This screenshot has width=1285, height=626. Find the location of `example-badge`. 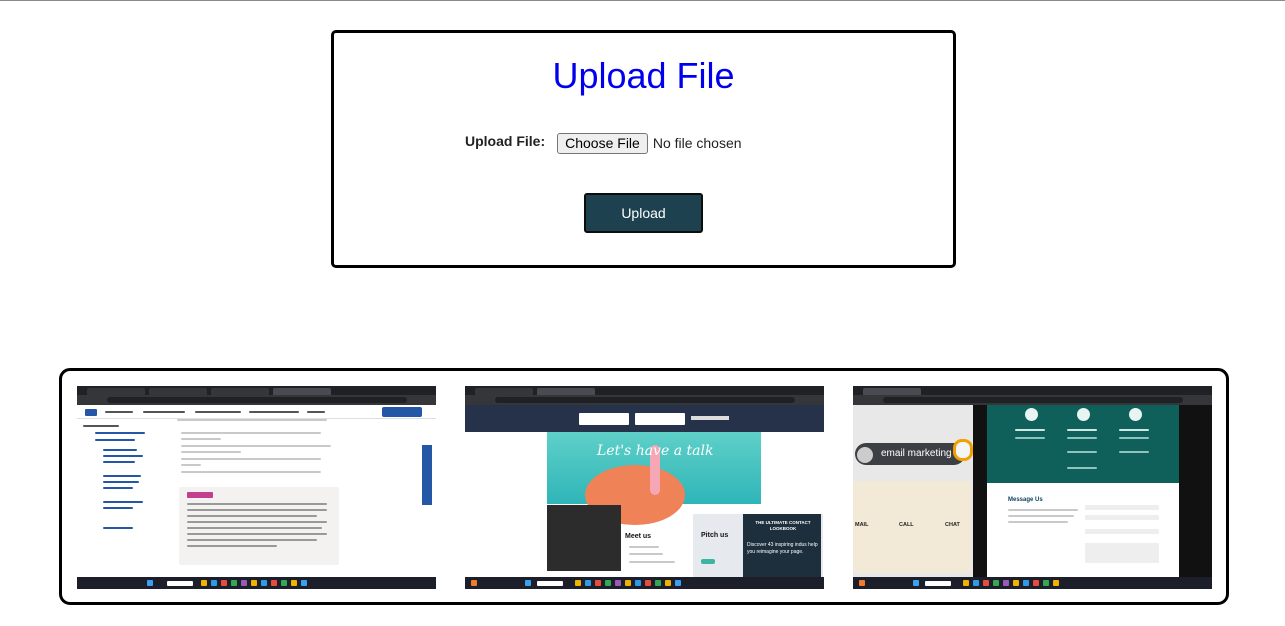

example-badge is located at coordinates (200, 495).